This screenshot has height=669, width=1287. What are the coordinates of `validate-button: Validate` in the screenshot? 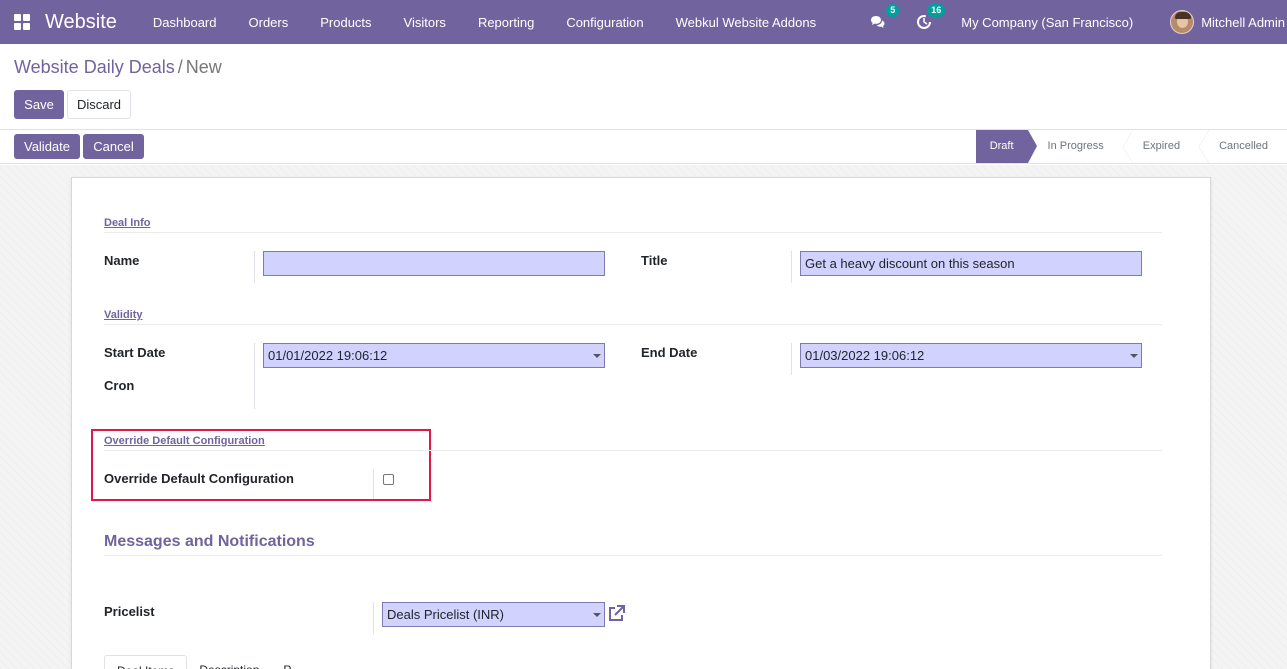 It's located at (47, 146).